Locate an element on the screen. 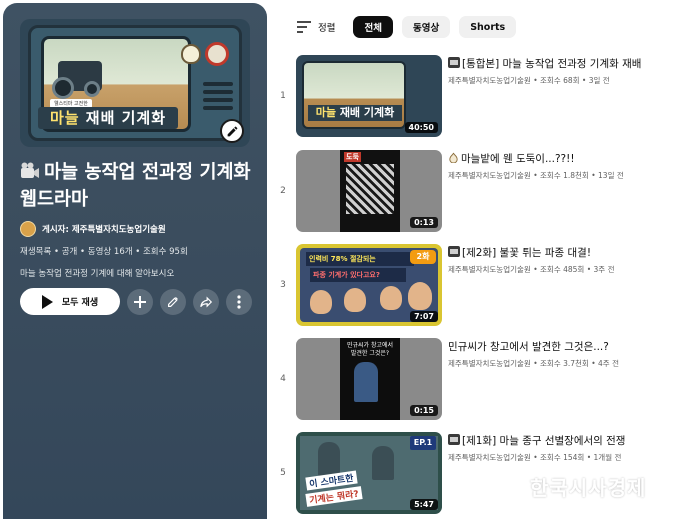 The height and width of the screenshot is (519, 680). thumbnail-caption: 인력비 78% 절감되는 is located at coordinates (360, 259).